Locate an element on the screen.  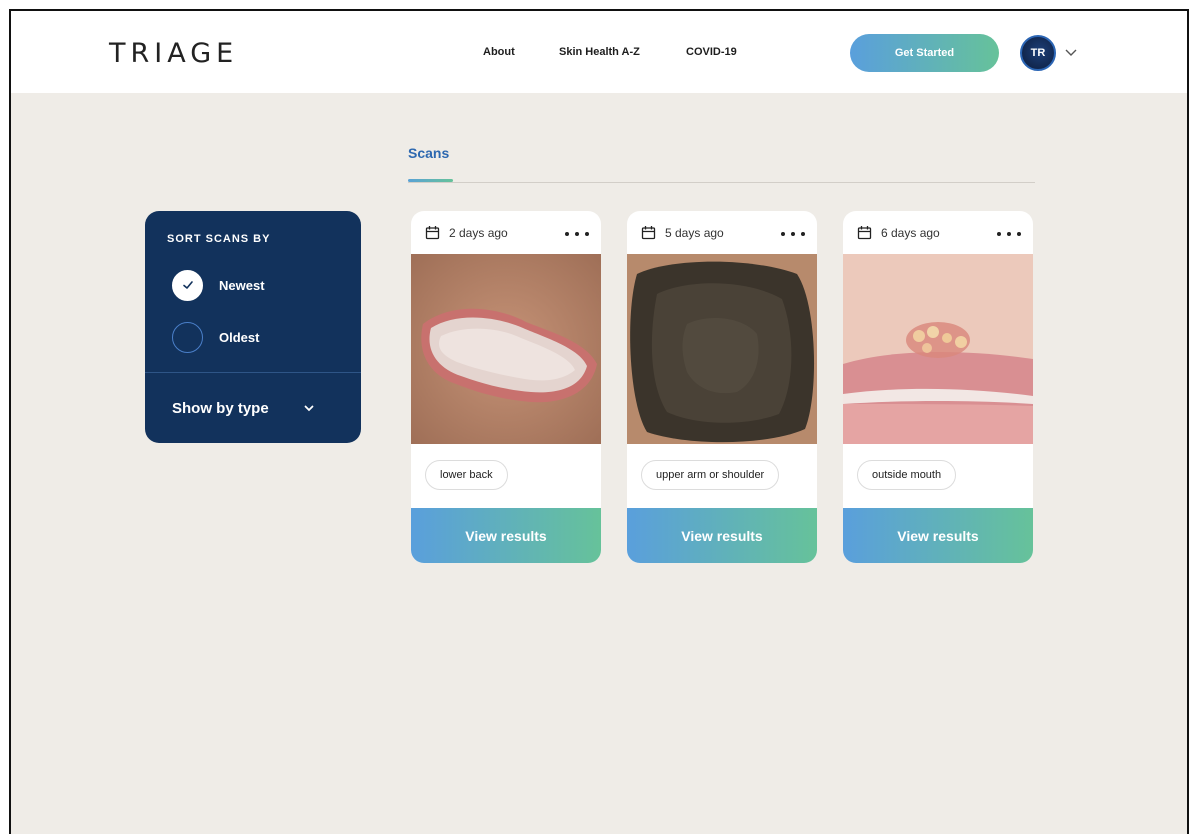
sort-option-oldest: Oldest is located at coordinates (257, 337).